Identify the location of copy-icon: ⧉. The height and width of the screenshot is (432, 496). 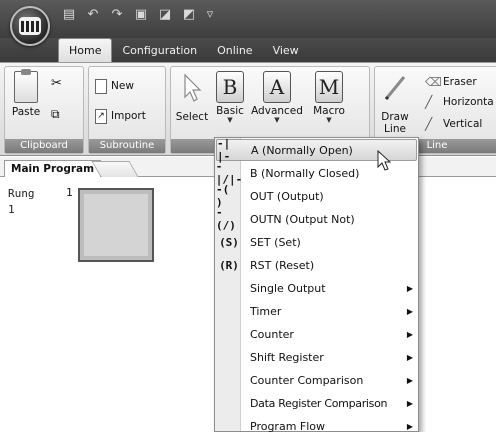
(55, 114).